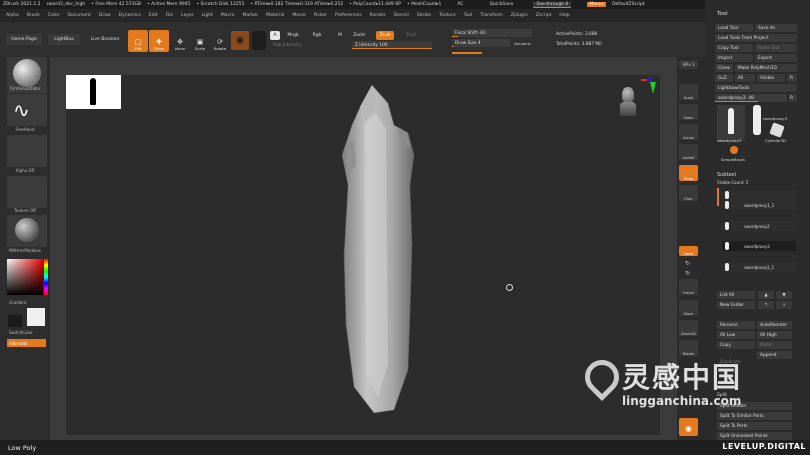 The image size is (810, 455). What do you see at coordinates (597, 4) in the screenshot?
I see `menus-button: Menus` at bounding box center [597, 4].